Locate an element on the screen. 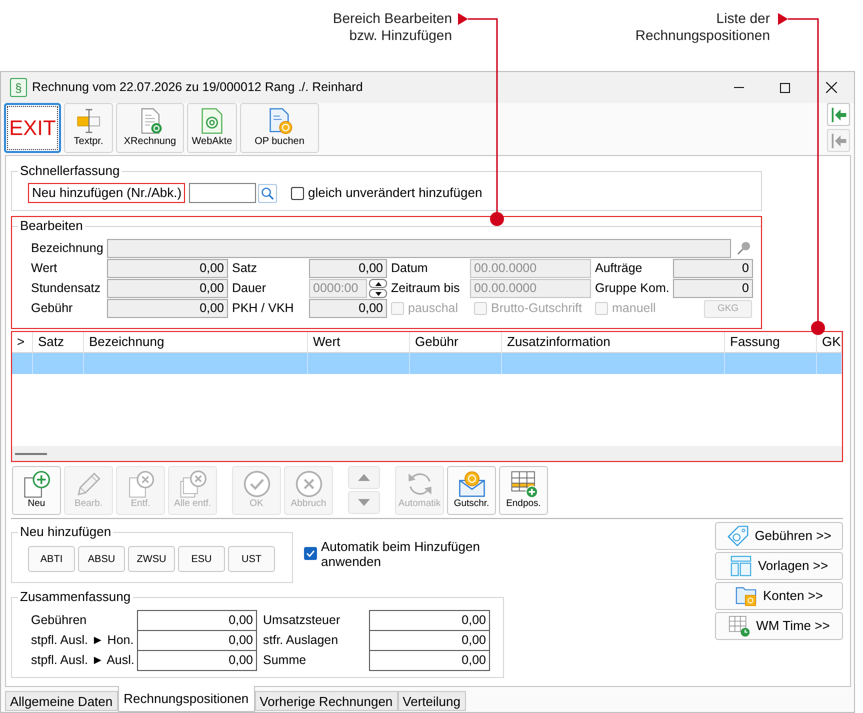 The height and width of the screenshot is (713, 863). toolbar-button: Gutschr. is located at coordinates (471, 490).